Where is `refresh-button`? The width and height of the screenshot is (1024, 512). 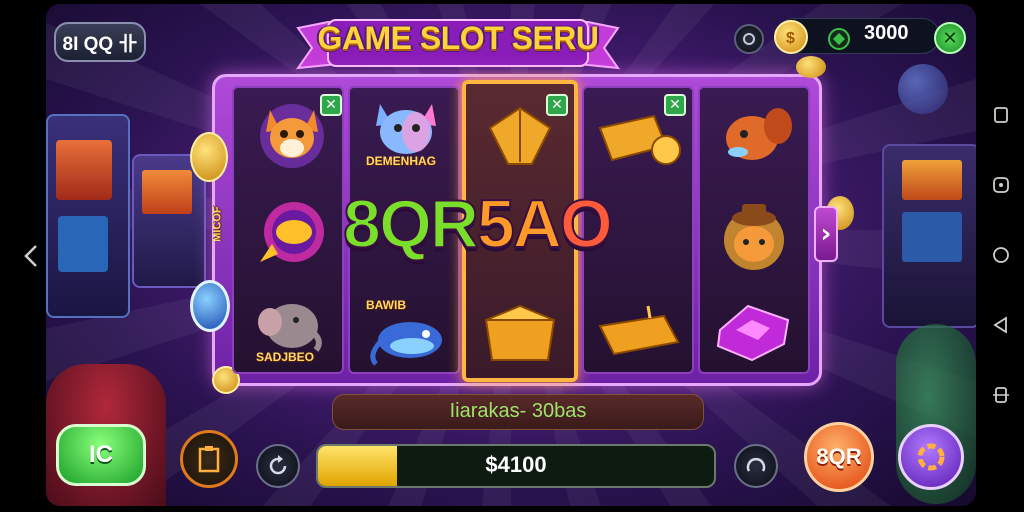
refresh-button is located at coordinates (278, 466).